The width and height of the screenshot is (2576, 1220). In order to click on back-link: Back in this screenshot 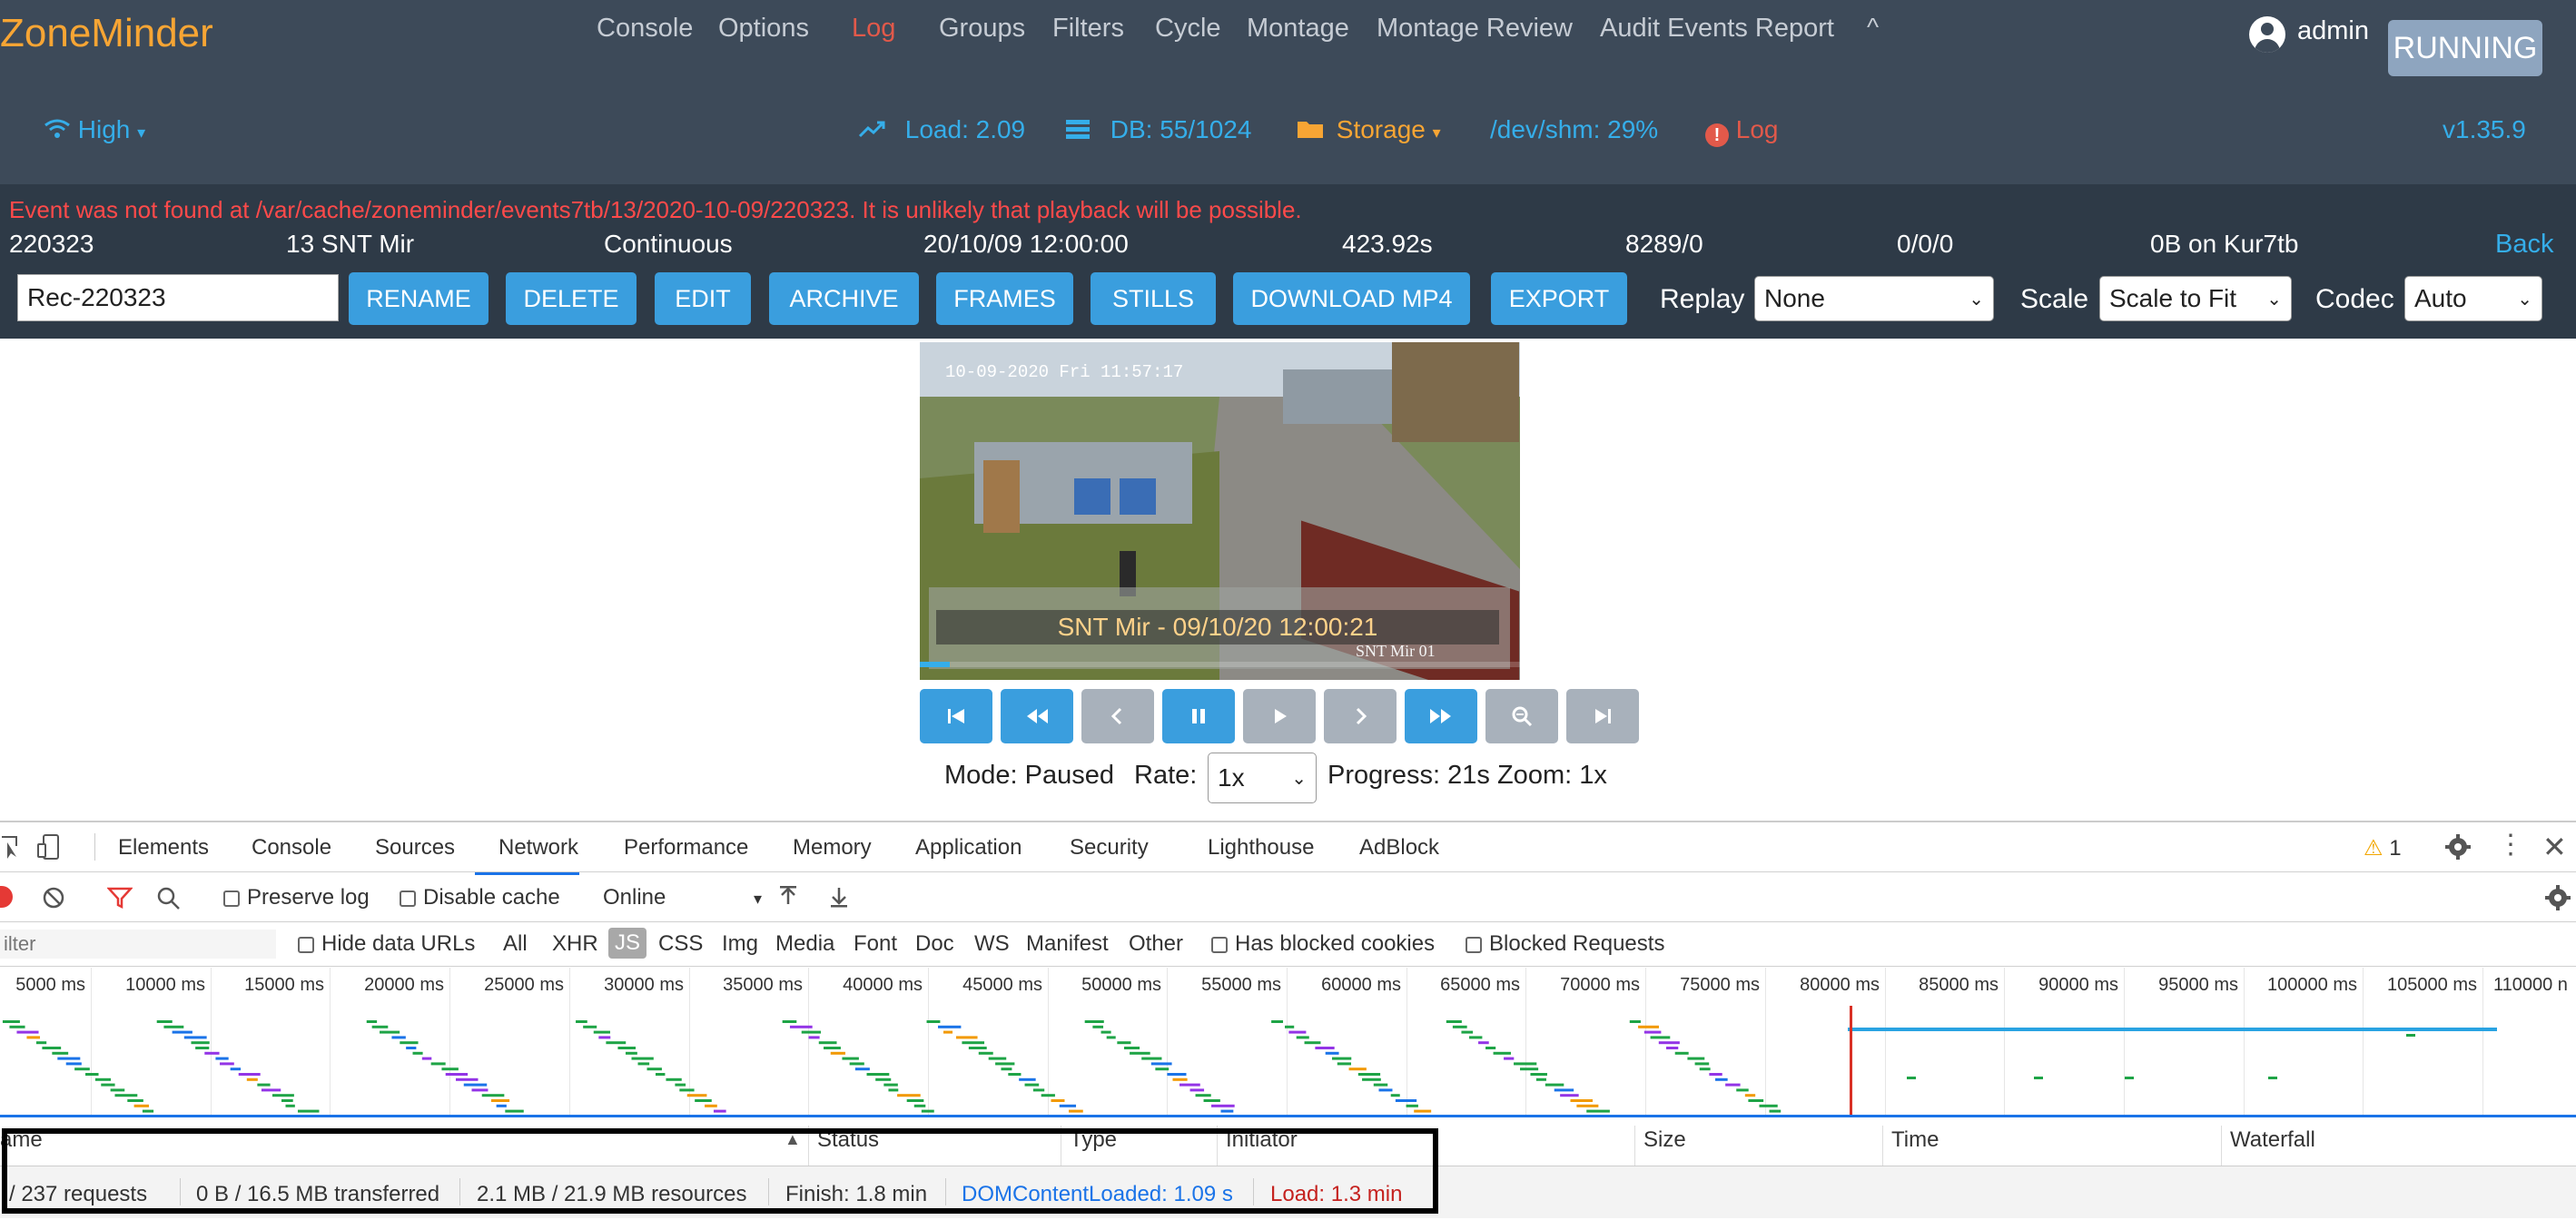, I will do `click(2524, 245)`.